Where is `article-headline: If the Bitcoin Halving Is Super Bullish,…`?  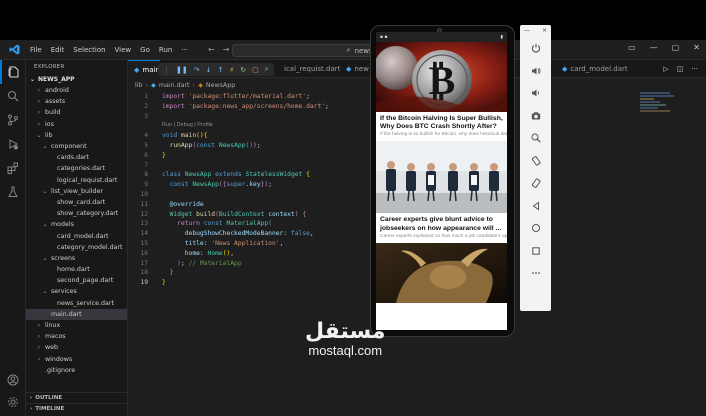
article-headline: If the Bitcoin Halving Is Super Bullish,… is located at coordinates (441, 121).